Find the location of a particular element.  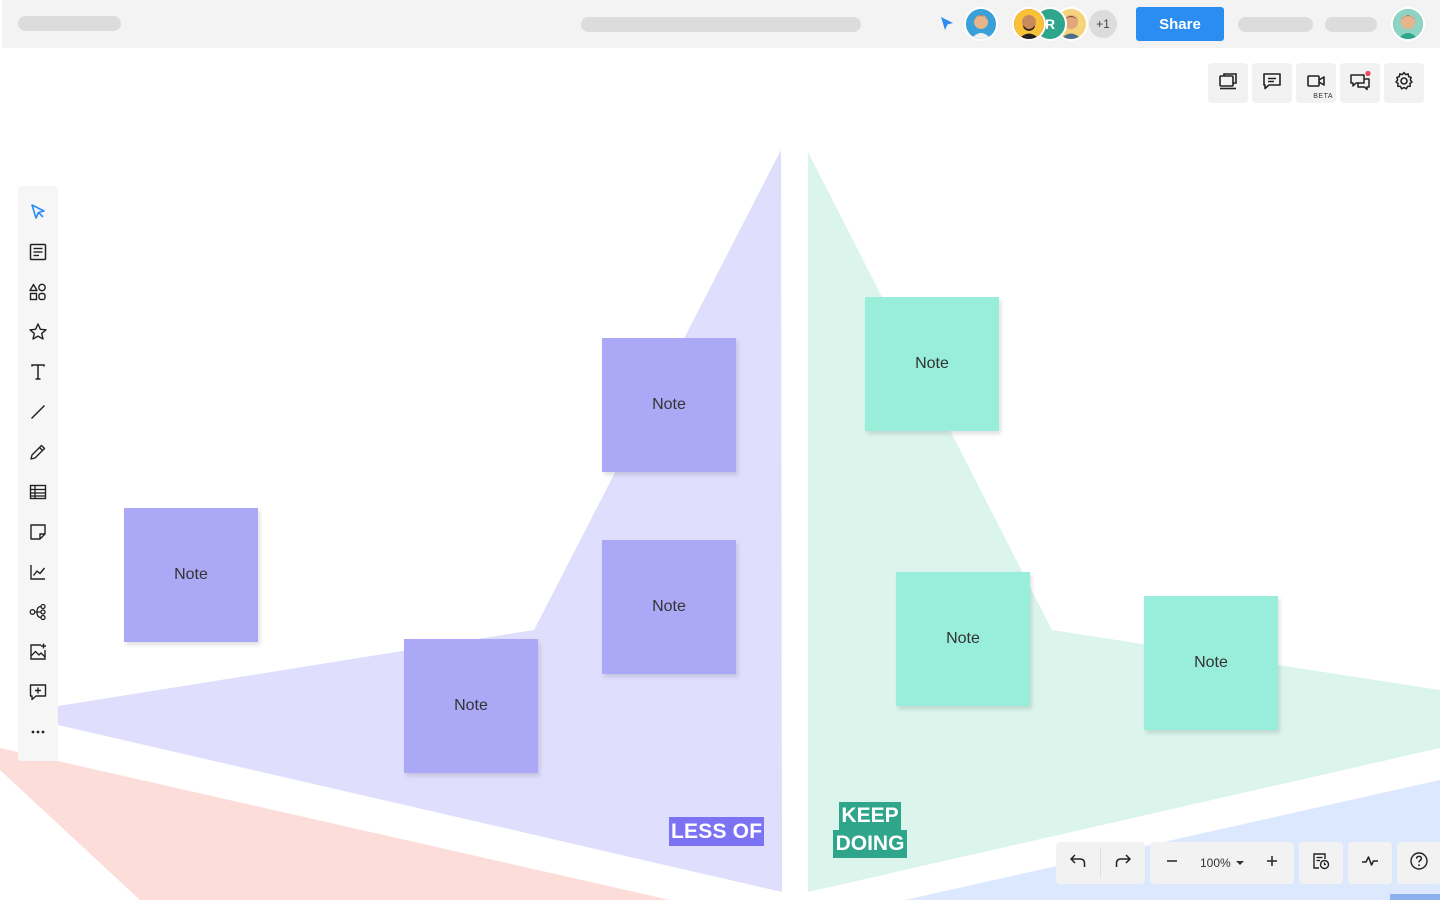

gear-icon is located at coordinates (1404, 83).